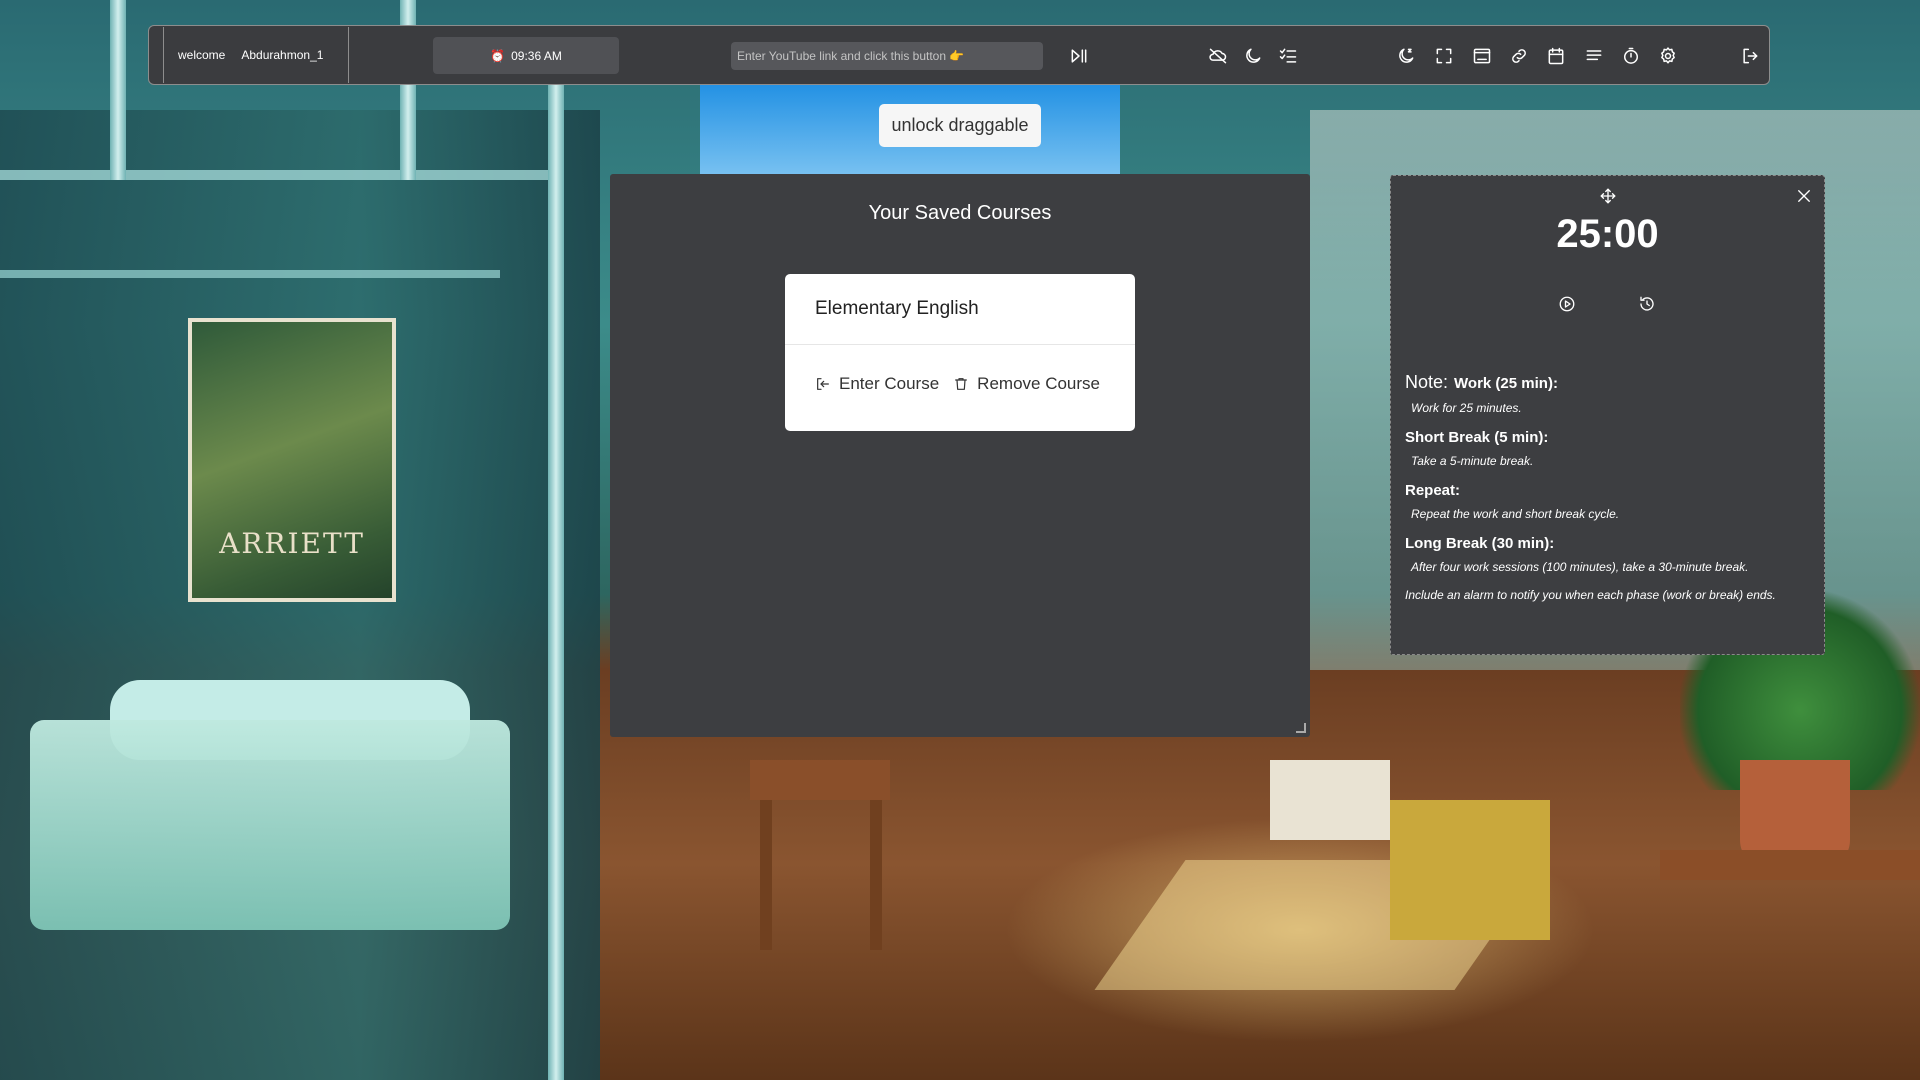 The height and width of the screenshot is (1080, 1920). Describe the element at coordinates (1427, 382) in the screenshot. I see `note-label: Note:` at that location.